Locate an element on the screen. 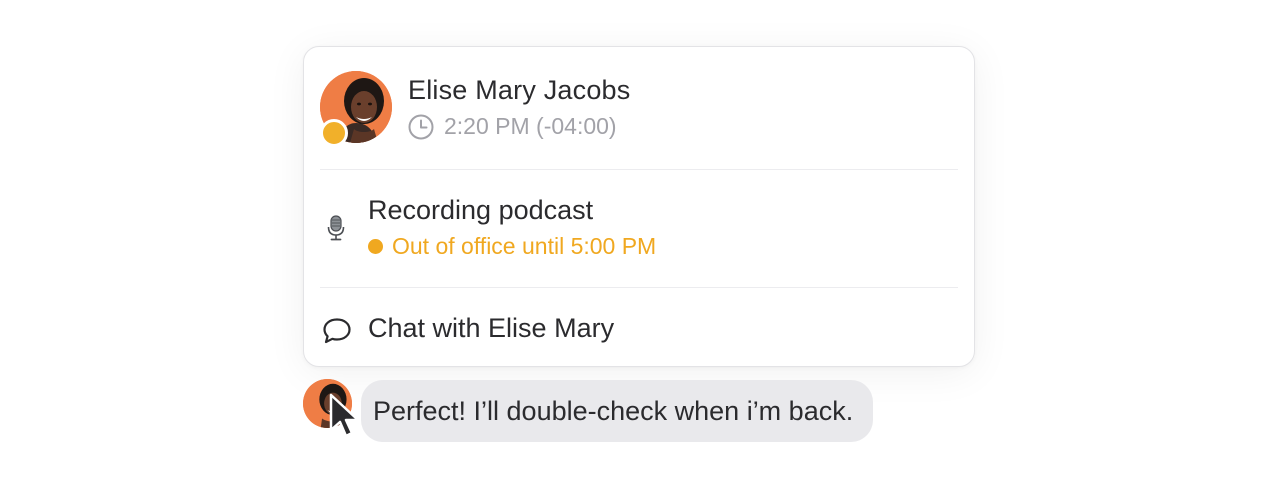  avatar-portrait is located at coordinates (327, 403).